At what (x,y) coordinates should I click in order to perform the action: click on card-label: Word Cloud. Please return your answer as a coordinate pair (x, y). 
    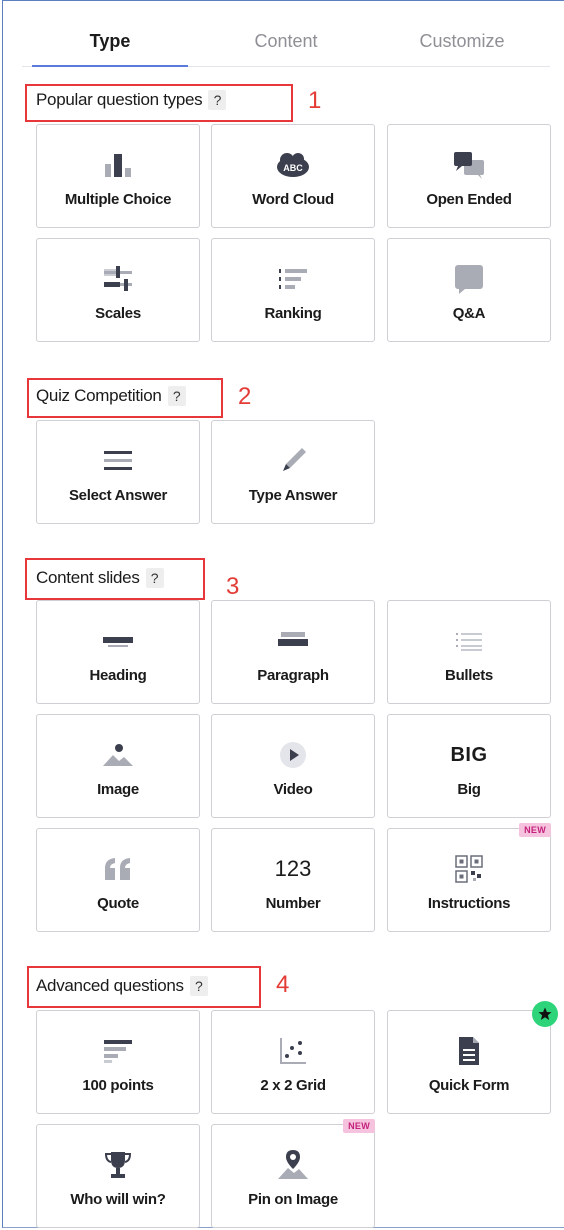
    Looking at the image, I should click on (293, 199).